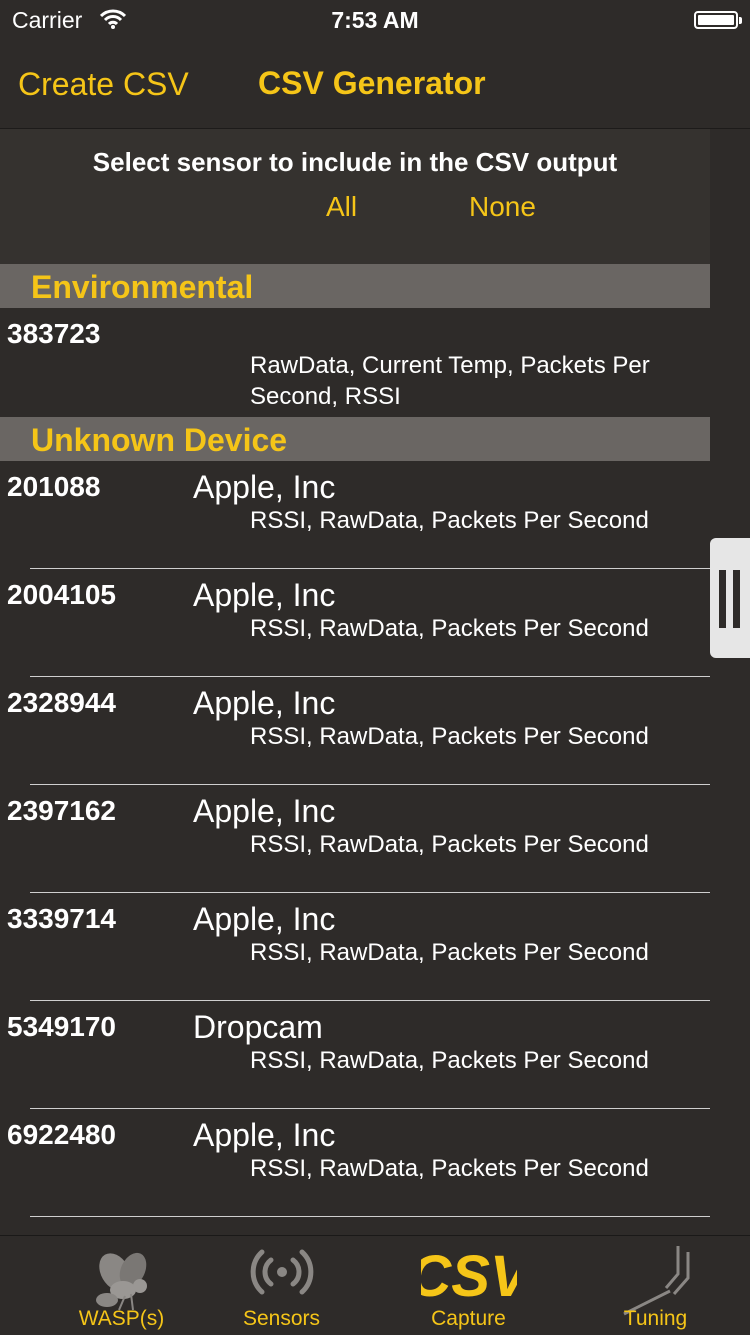 This screenshot has width=750, height=1335. I want to click on sensor-id: 201088, so click(54, 486).